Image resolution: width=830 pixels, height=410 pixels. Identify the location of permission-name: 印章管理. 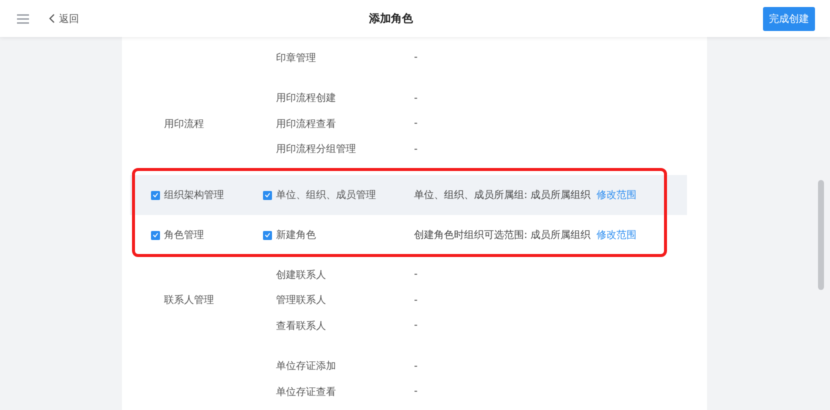
(296, 58).